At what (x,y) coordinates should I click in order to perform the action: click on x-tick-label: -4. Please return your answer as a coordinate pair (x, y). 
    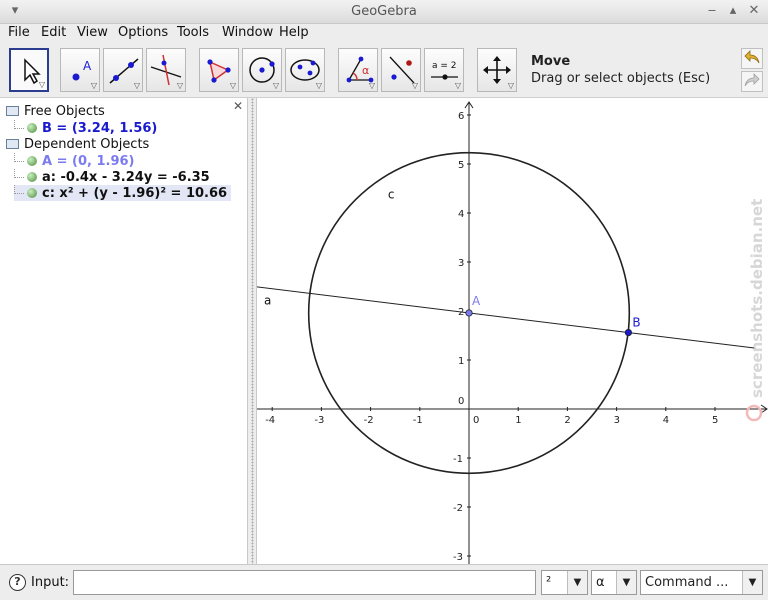
    Looking at the image, I should click on (270, 420).